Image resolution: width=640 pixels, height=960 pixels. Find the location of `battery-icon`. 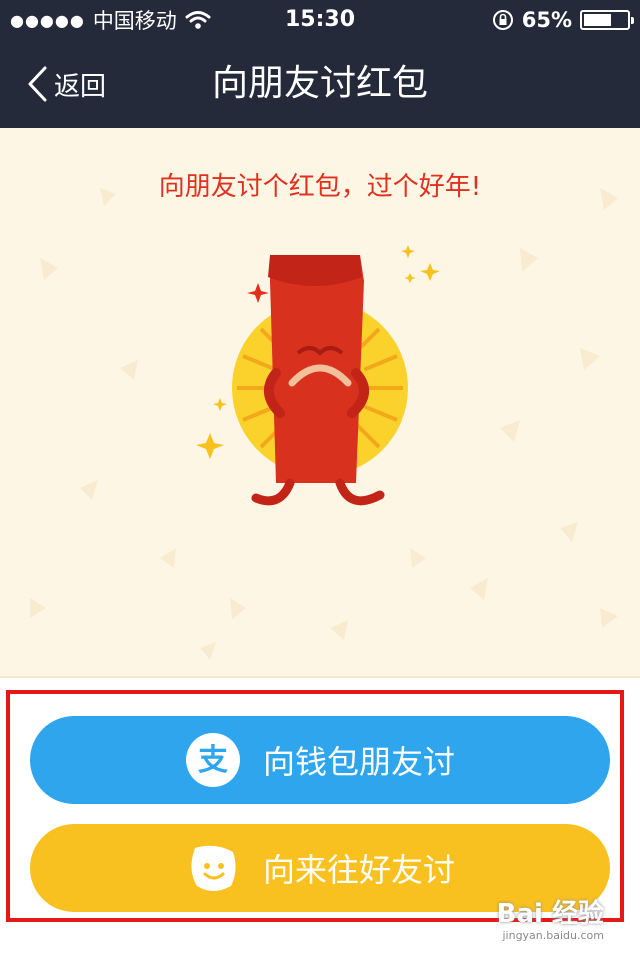

battery-icon is located at coordinates (607, 20).